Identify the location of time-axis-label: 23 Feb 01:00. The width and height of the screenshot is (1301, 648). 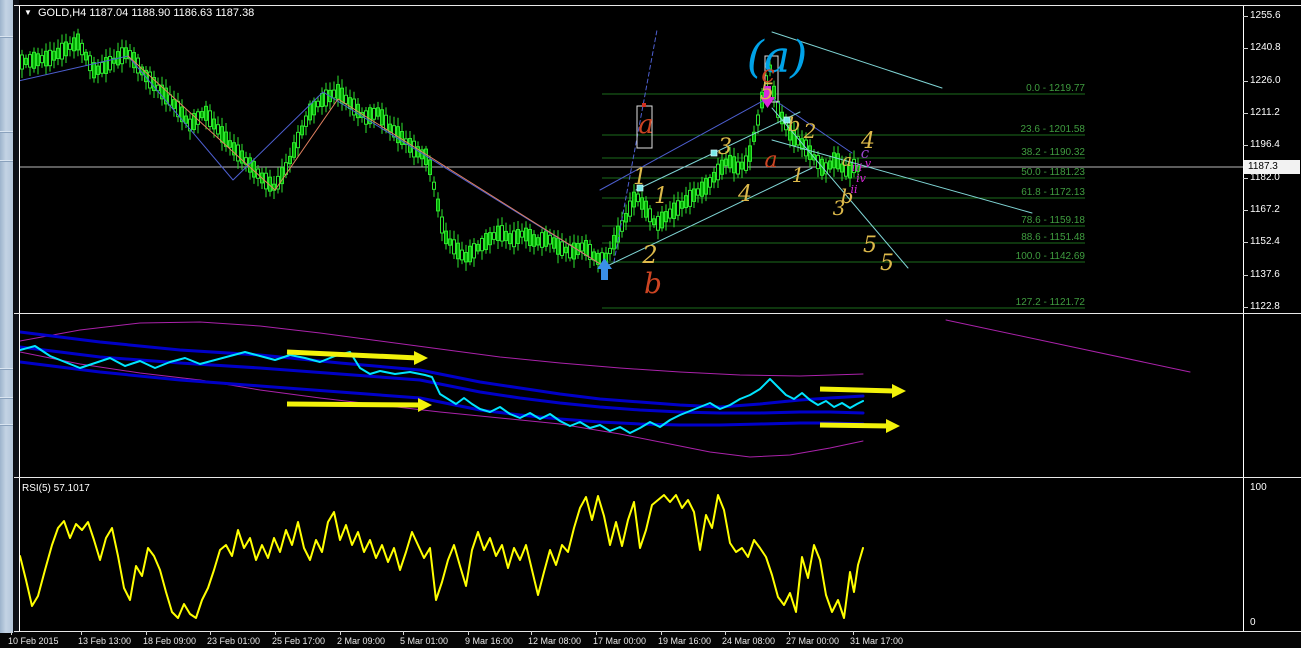
(234, 641).